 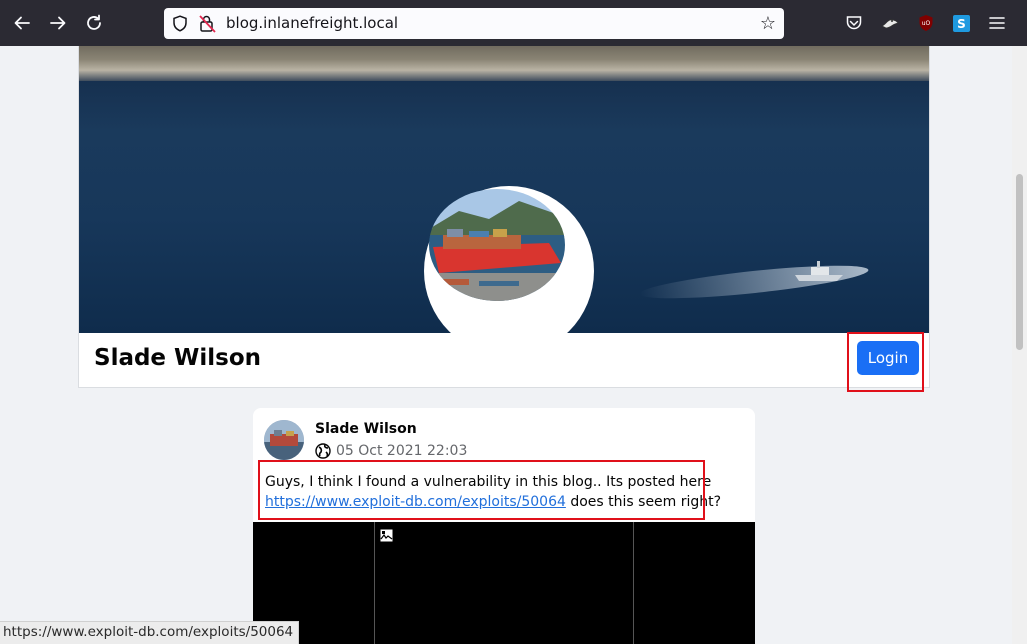 What do you see at coordinates (22, 23) in the screenshot?
I see `back-icon` at bounding box center [22, 23].